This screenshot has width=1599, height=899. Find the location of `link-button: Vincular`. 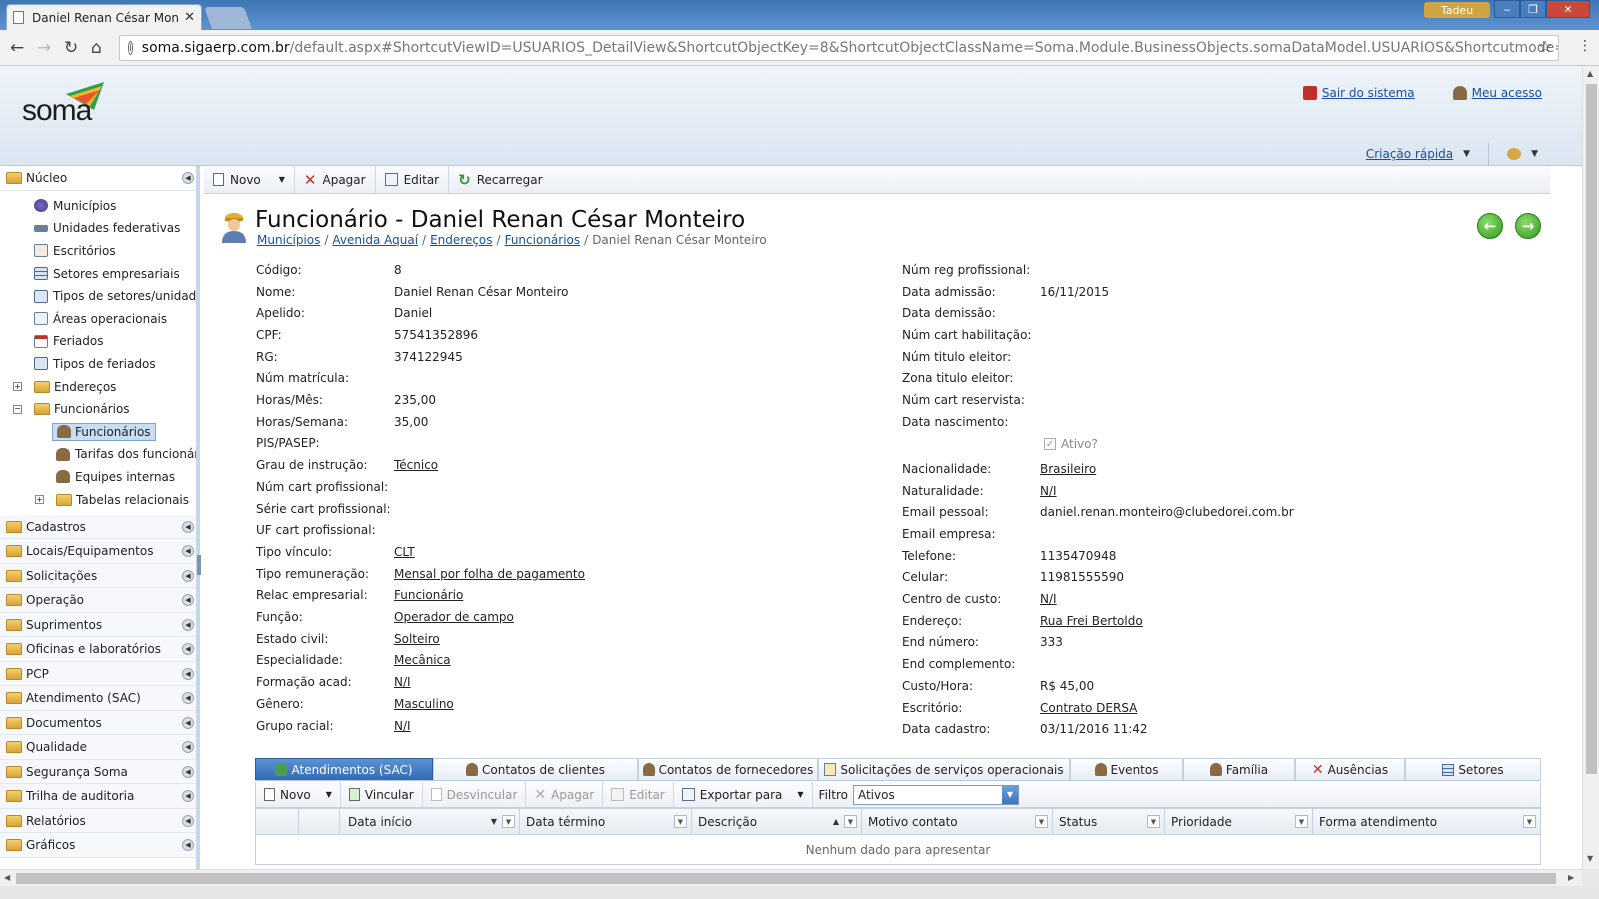

link-button: Vincular is located at coordinates (382, 794).